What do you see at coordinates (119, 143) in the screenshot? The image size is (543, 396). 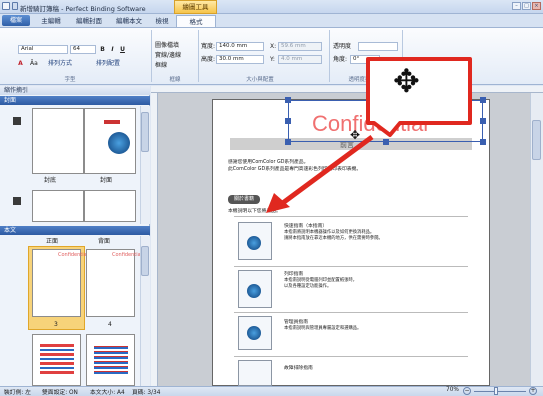 I see `cover-image` at bounding box center [119, 143].